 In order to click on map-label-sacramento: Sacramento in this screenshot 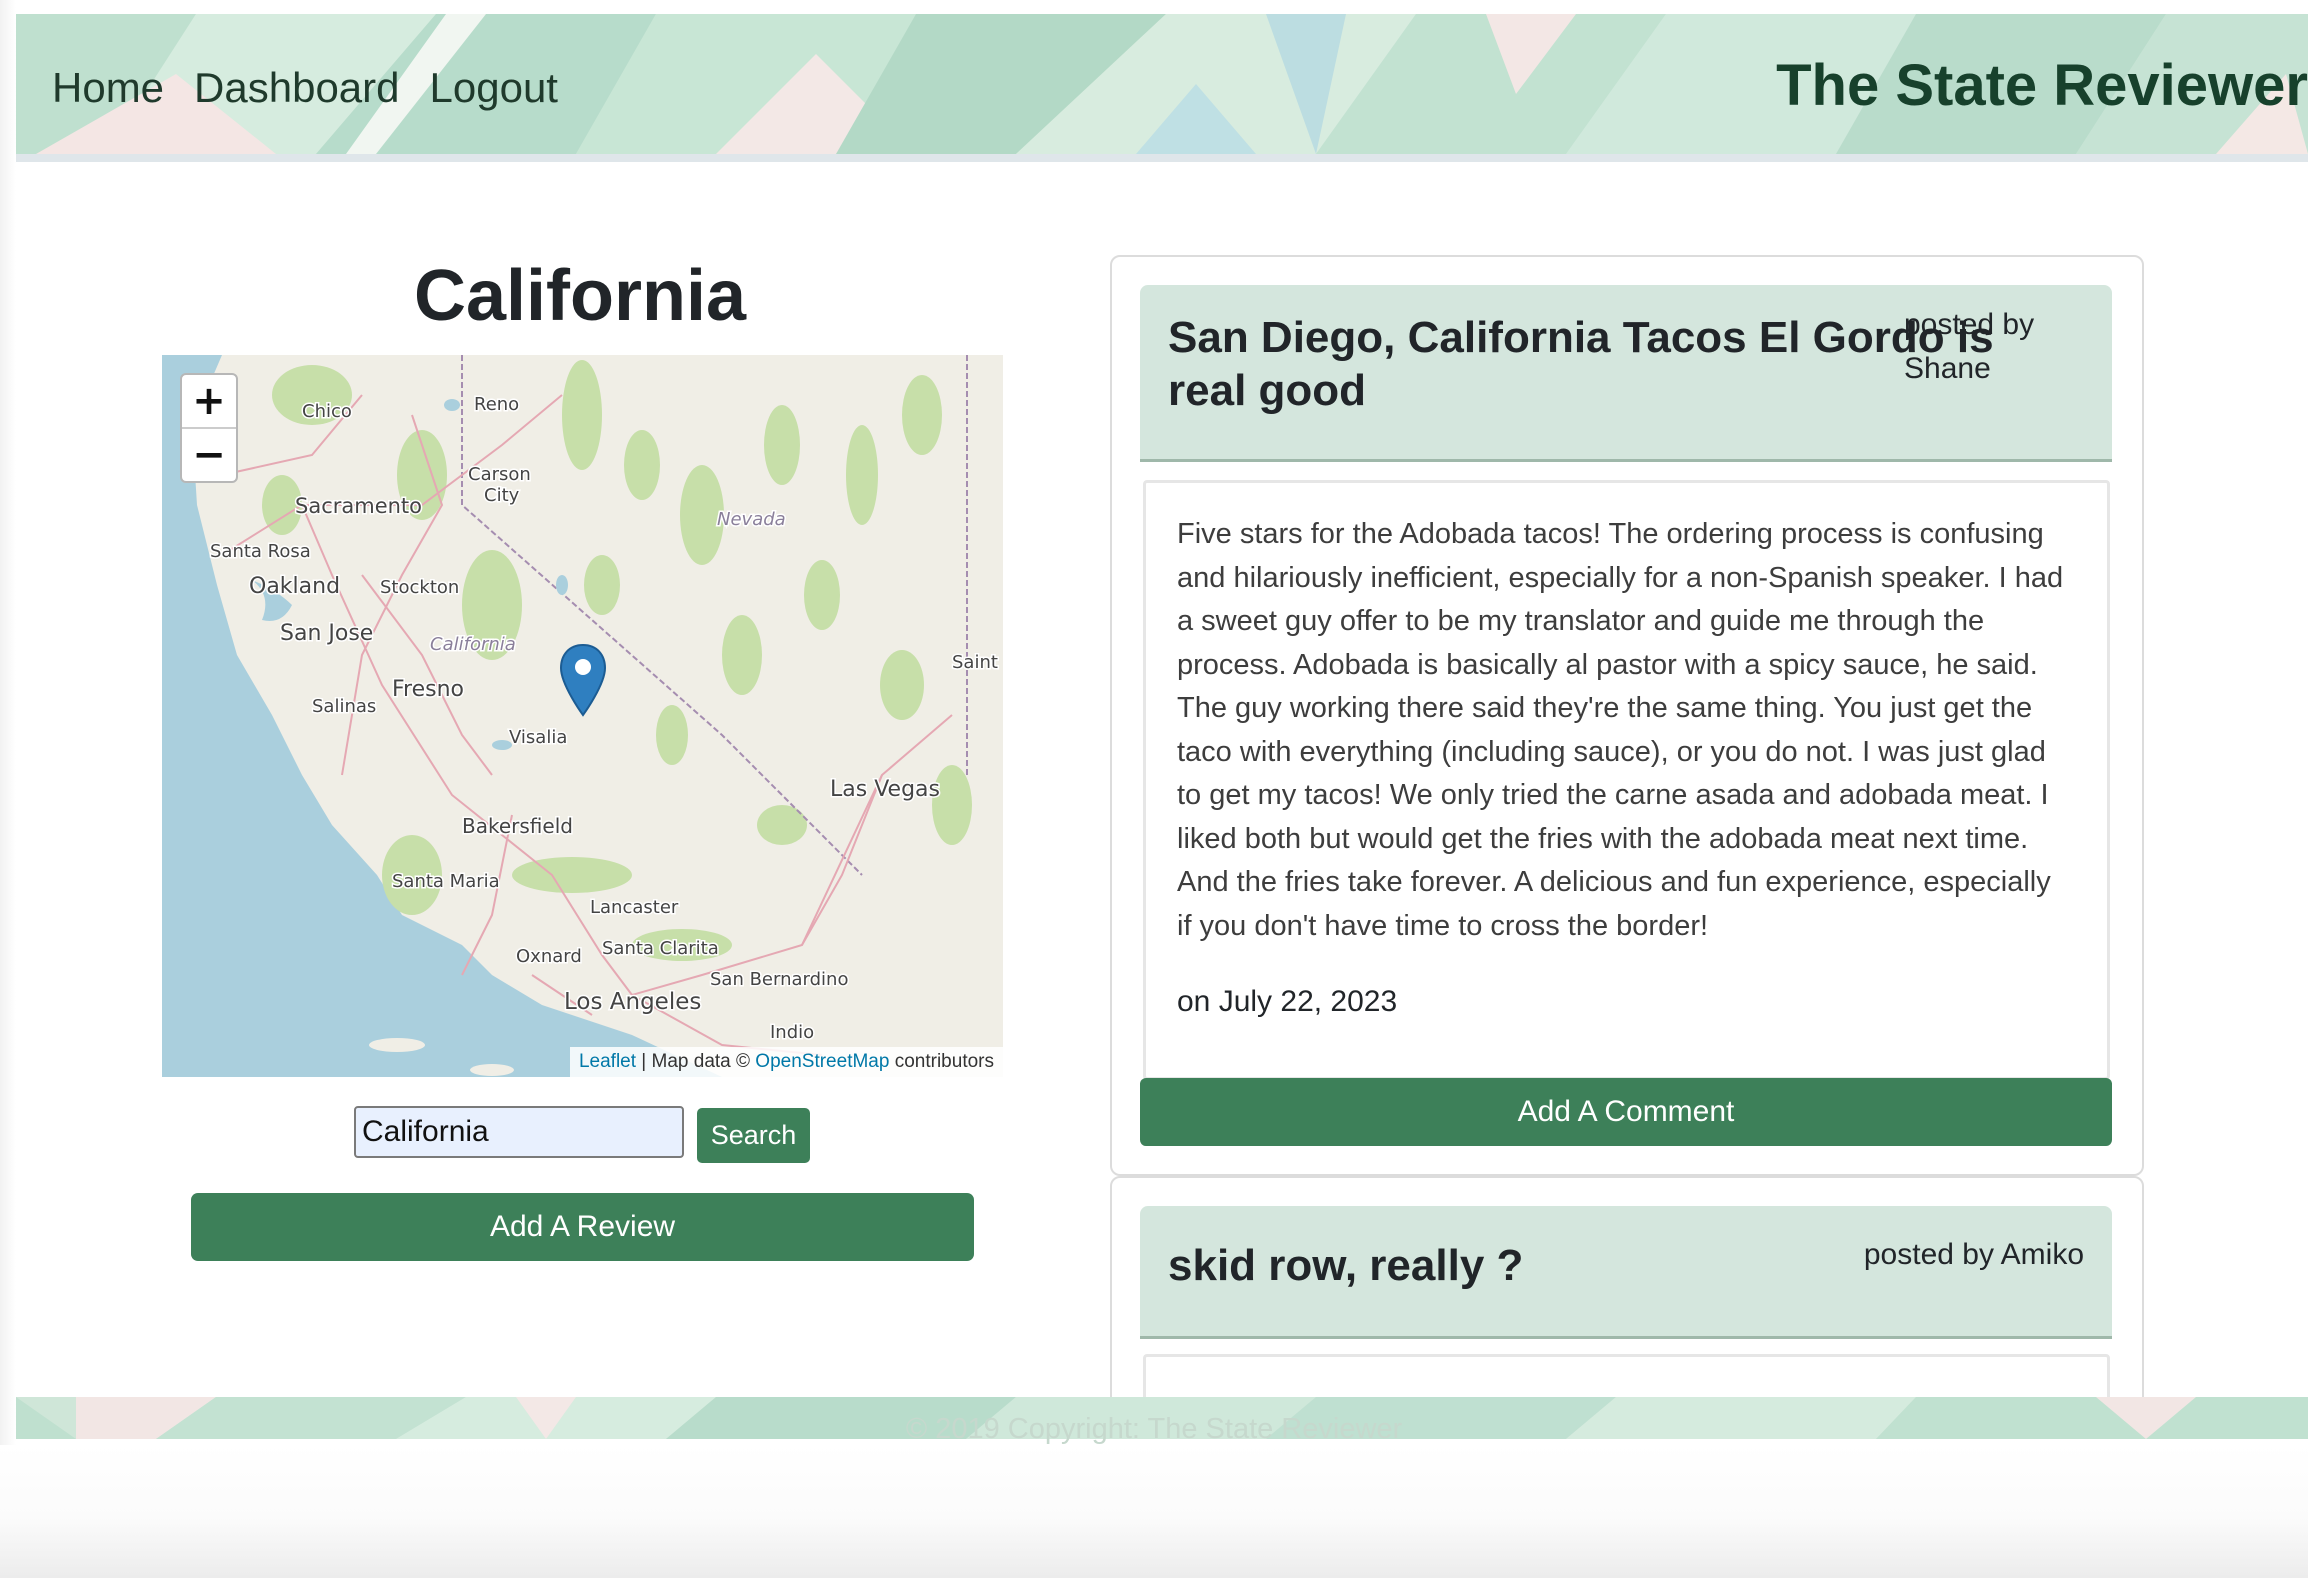, I will do `click(358, 506)`.